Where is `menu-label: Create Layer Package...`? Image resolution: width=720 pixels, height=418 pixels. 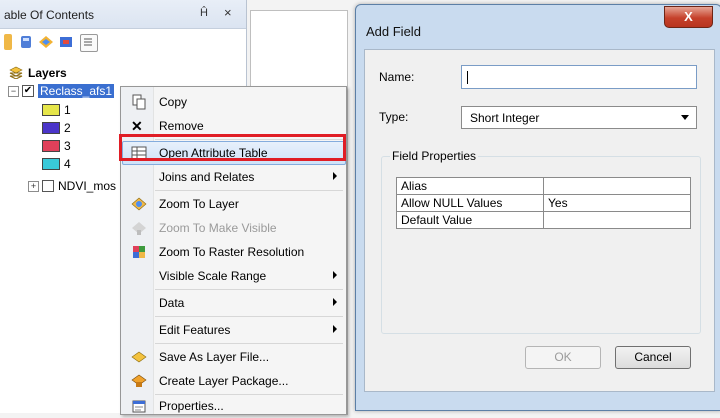 menu-label: Create Layer Package... is located at coordinates (224, 381).